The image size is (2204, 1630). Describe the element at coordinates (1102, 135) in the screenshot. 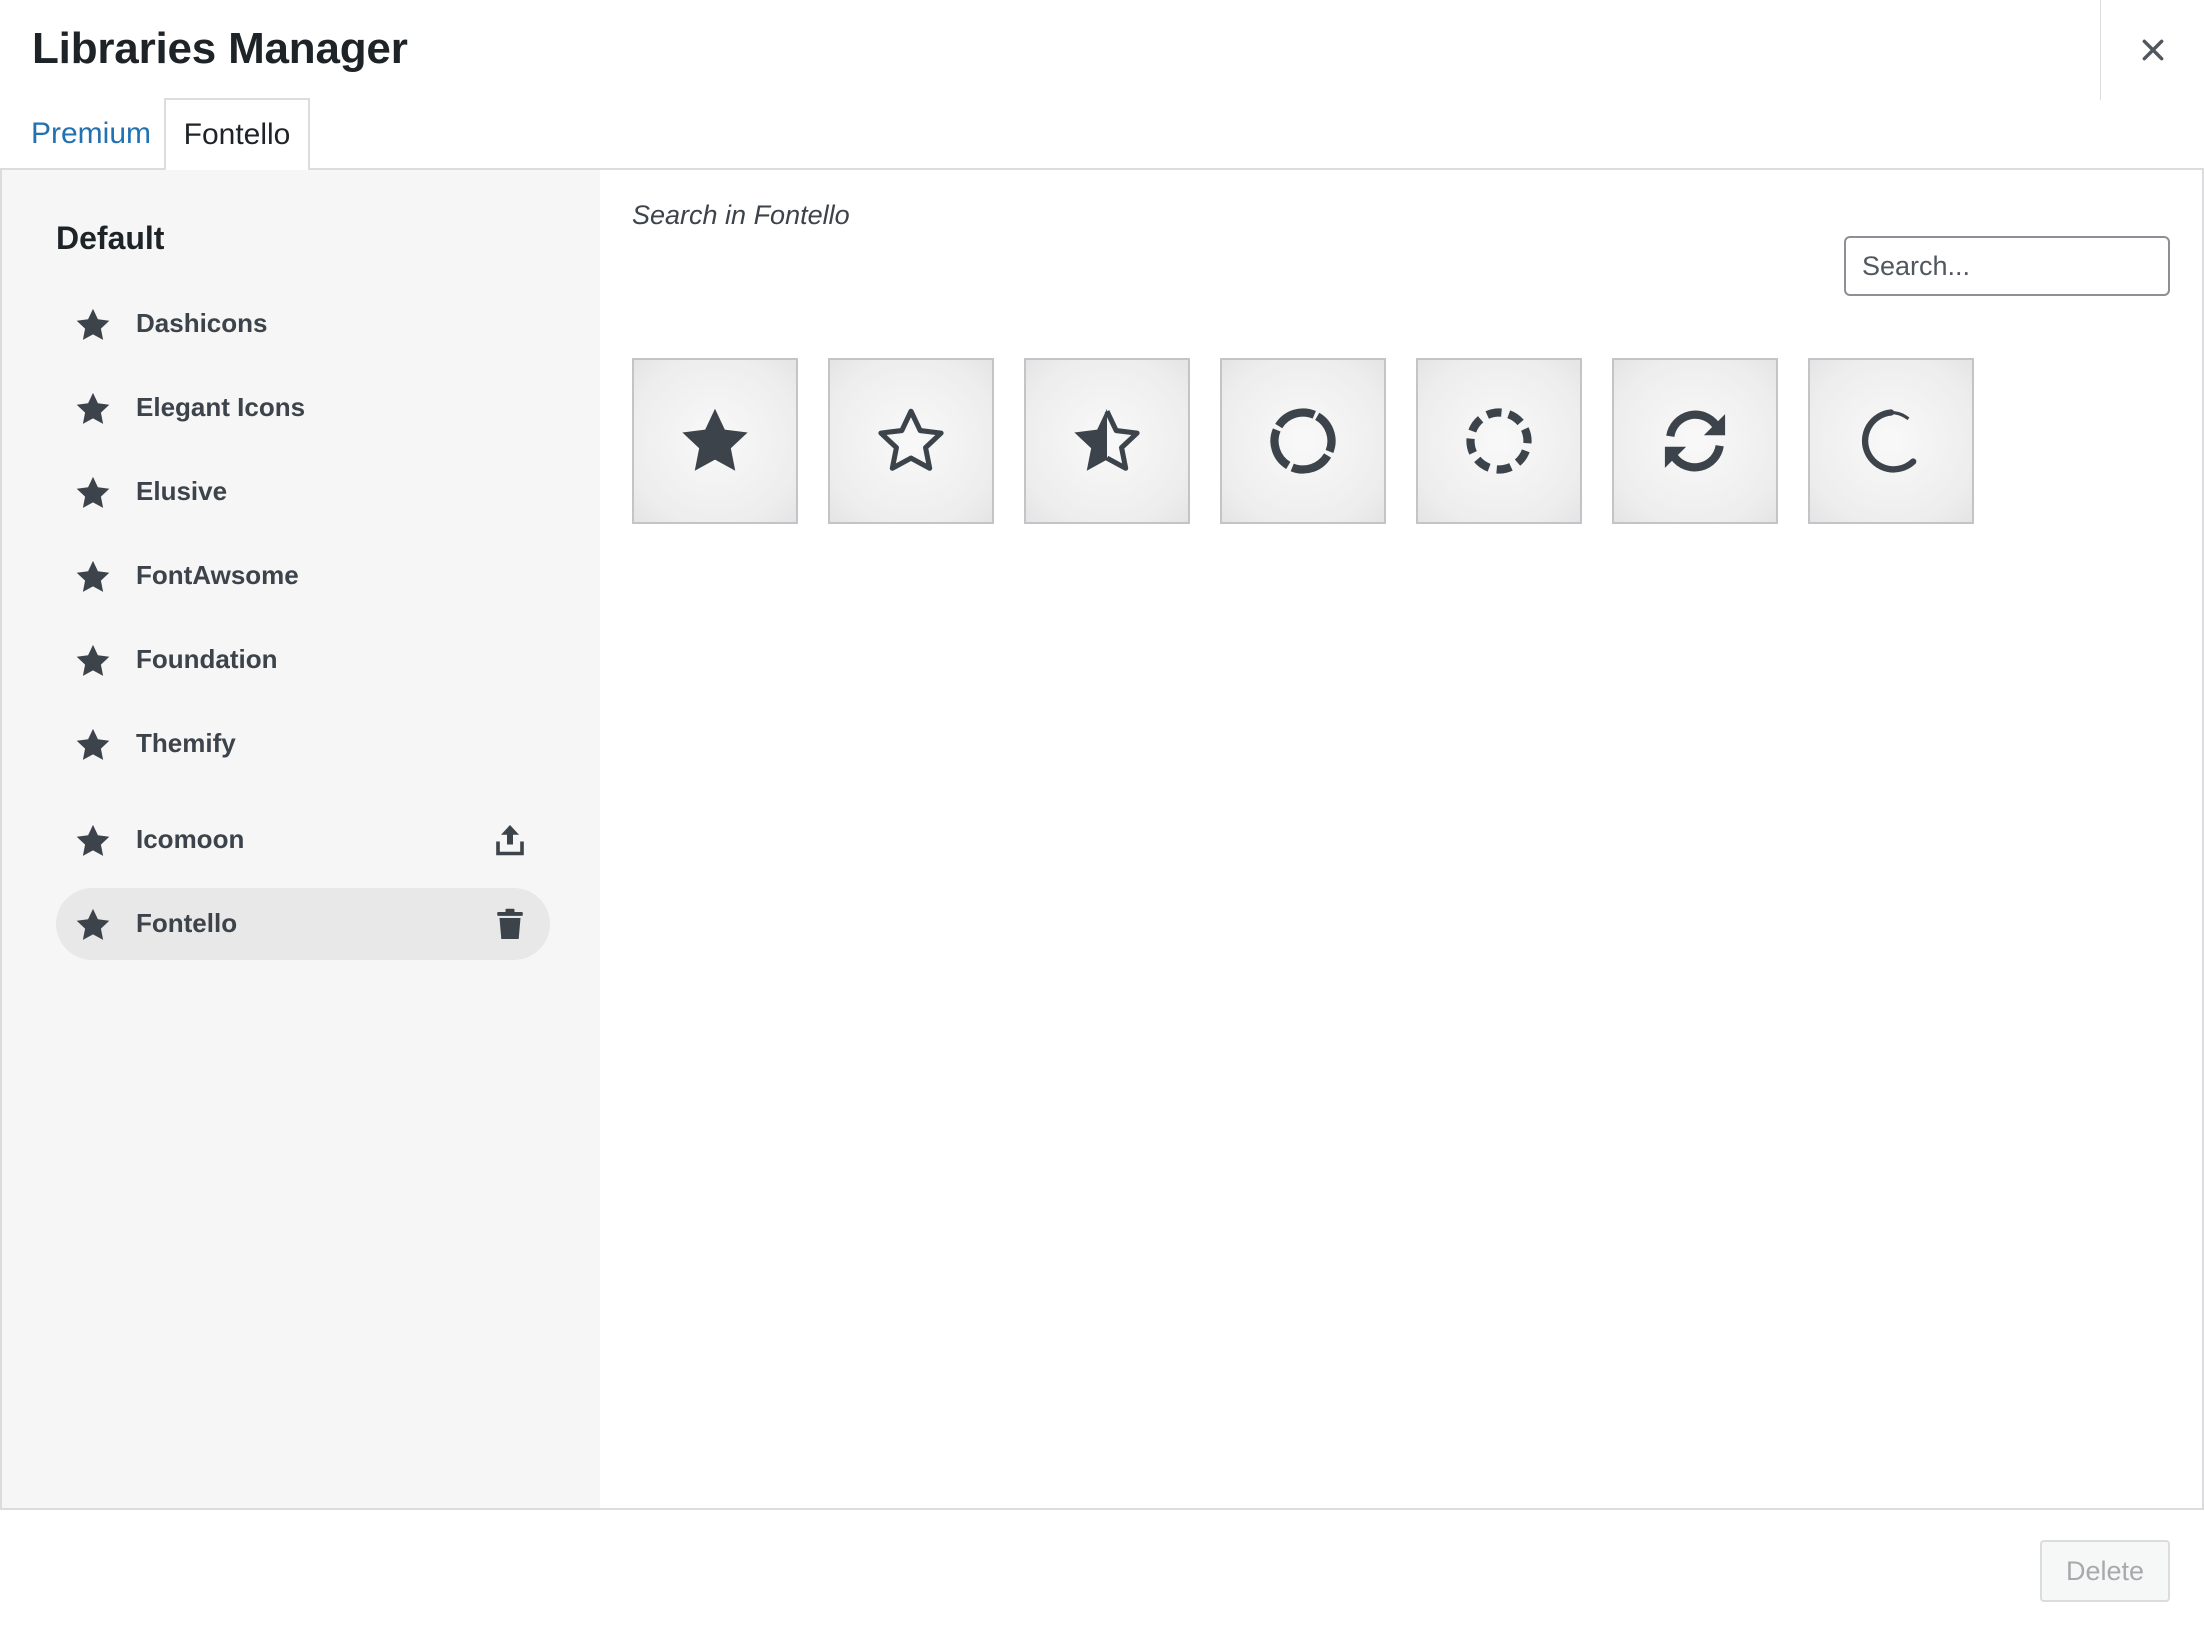

I see `tab-bar: Premium Fontello` at that location.